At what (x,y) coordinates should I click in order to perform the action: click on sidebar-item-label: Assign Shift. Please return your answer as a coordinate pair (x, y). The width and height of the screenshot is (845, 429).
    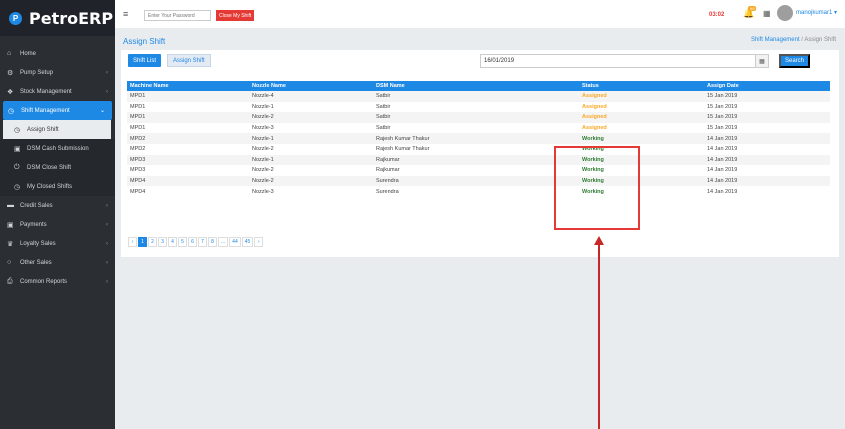
    Looking at the image, I should click on (43, 129).